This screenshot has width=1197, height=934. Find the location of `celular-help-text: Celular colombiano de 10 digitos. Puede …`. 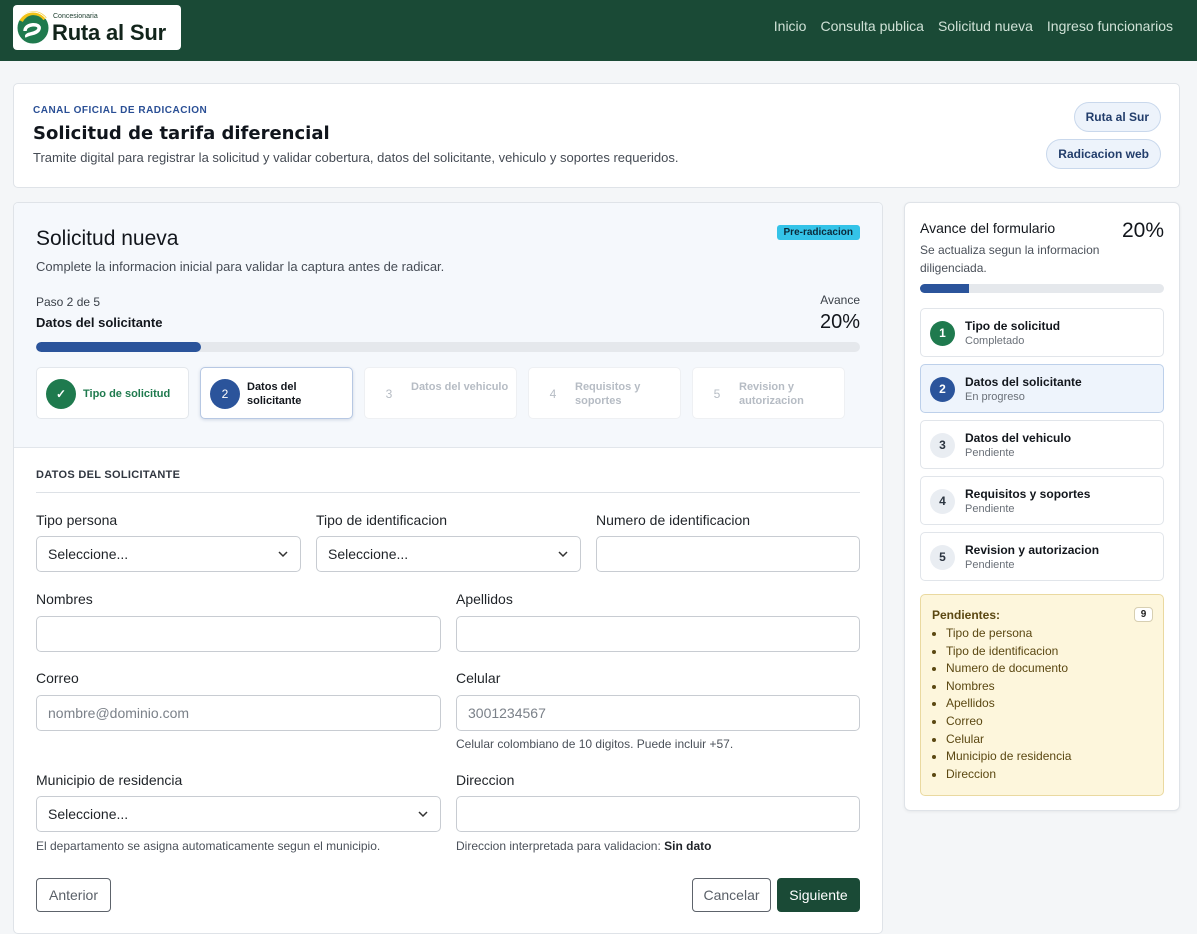

celular-help-text: Celular colombiano de 10 digitos. Puede … is located at coordinates (595, 744).